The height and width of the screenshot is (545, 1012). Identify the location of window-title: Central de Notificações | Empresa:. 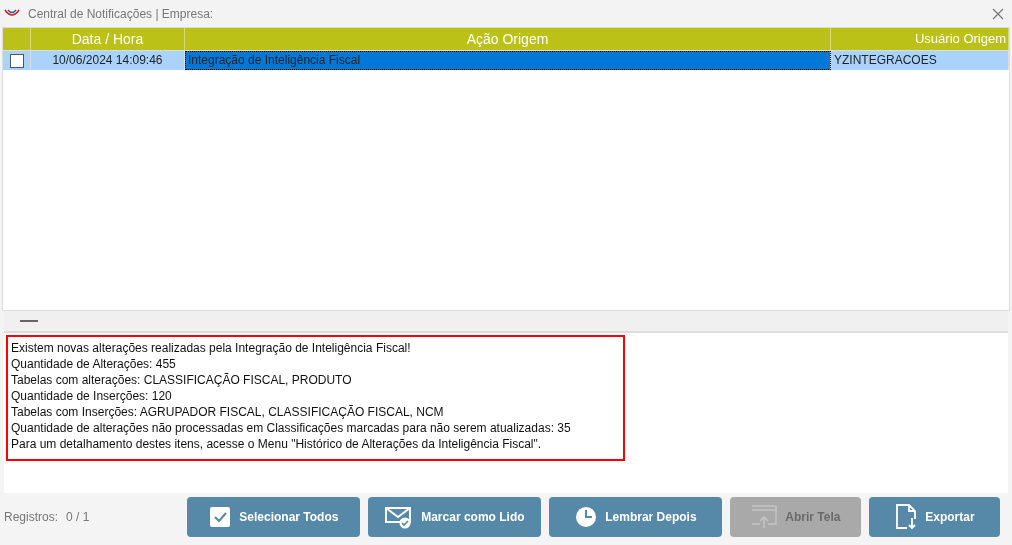
(121, 14).